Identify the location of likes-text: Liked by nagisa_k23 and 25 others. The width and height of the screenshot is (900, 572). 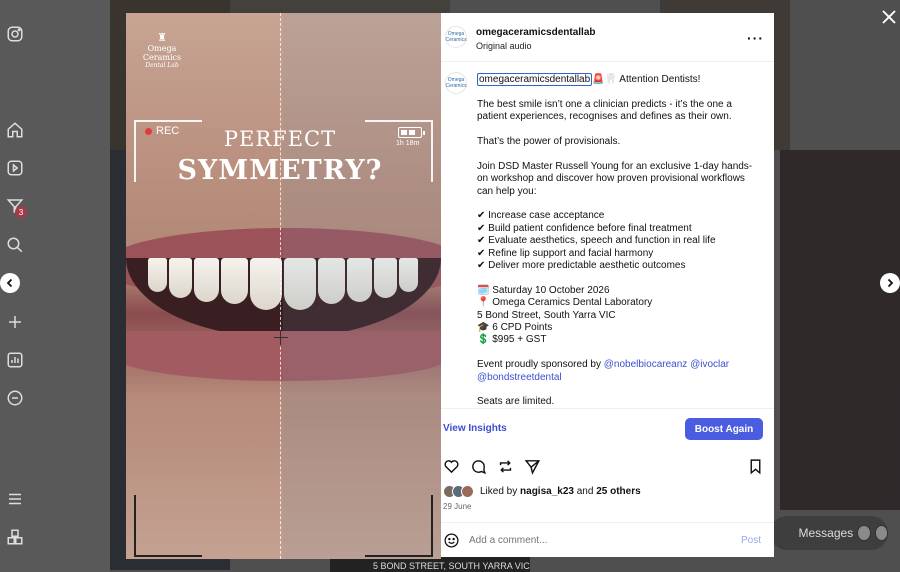
(560, 491).